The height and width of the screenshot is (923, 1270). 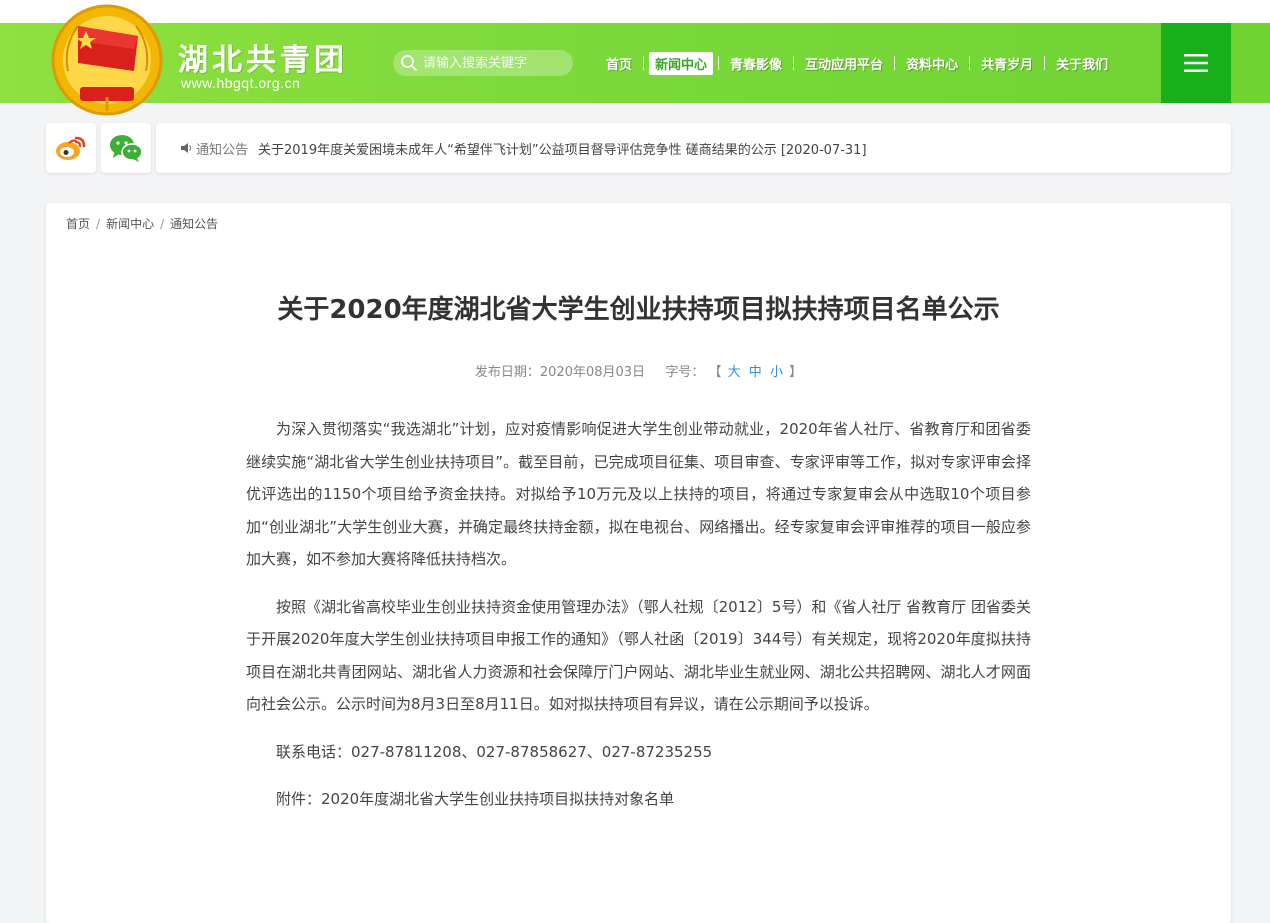 I want to click on top-strip, so click(x=635, y=11).